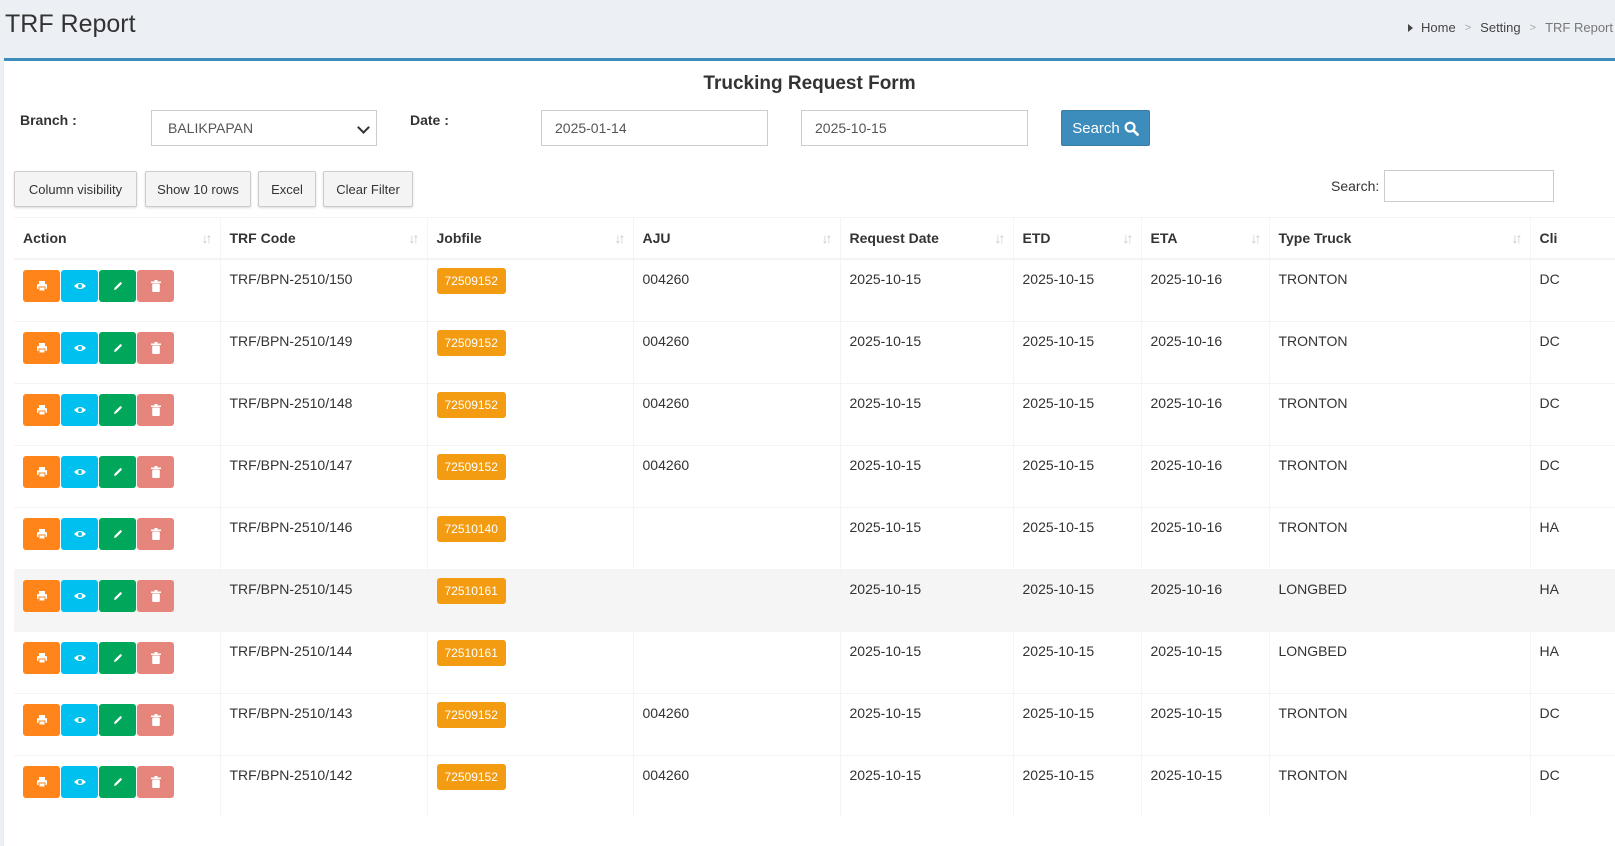  I want to click on column-header-3: AJU ↓↑, so click(737, 238).